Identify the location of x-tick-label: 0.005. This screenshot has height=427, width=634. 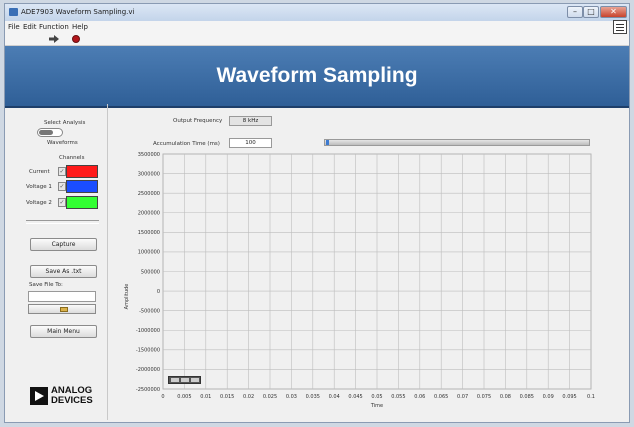
(184, 397).